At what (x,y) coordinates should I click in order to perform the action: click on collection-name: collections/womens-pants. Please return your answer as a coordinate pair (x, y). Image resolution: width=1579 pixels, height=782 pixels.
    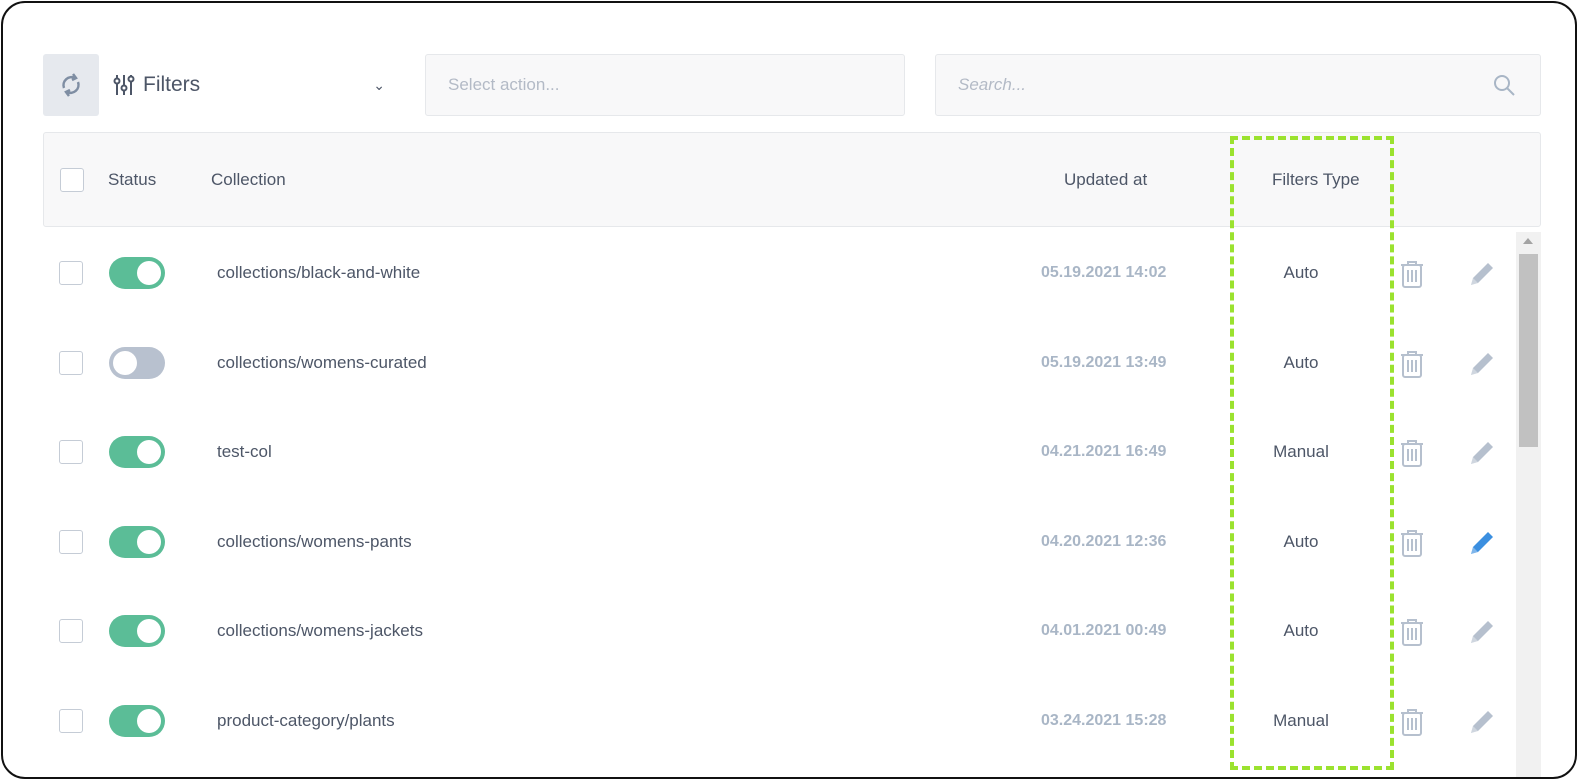
    Looking at the image, I should click on (314, 542).